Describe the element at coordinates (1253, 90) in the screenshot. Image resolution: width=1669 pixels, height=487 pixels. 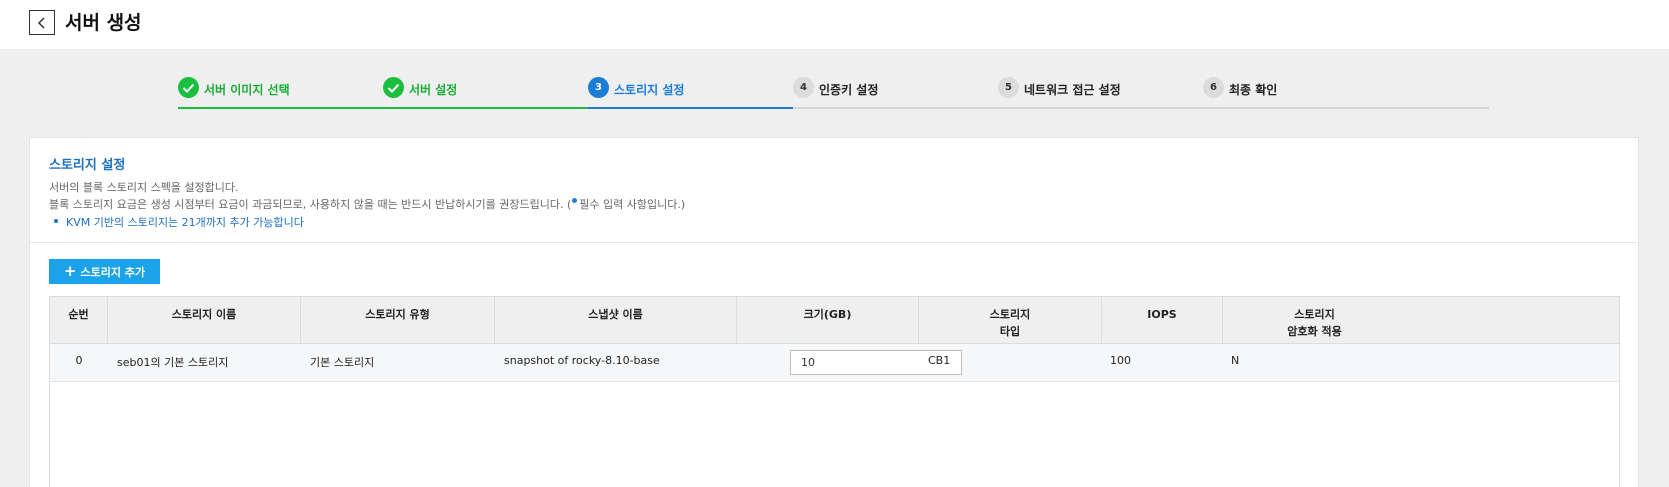
I see `step-label: 최종 확인` at that location.